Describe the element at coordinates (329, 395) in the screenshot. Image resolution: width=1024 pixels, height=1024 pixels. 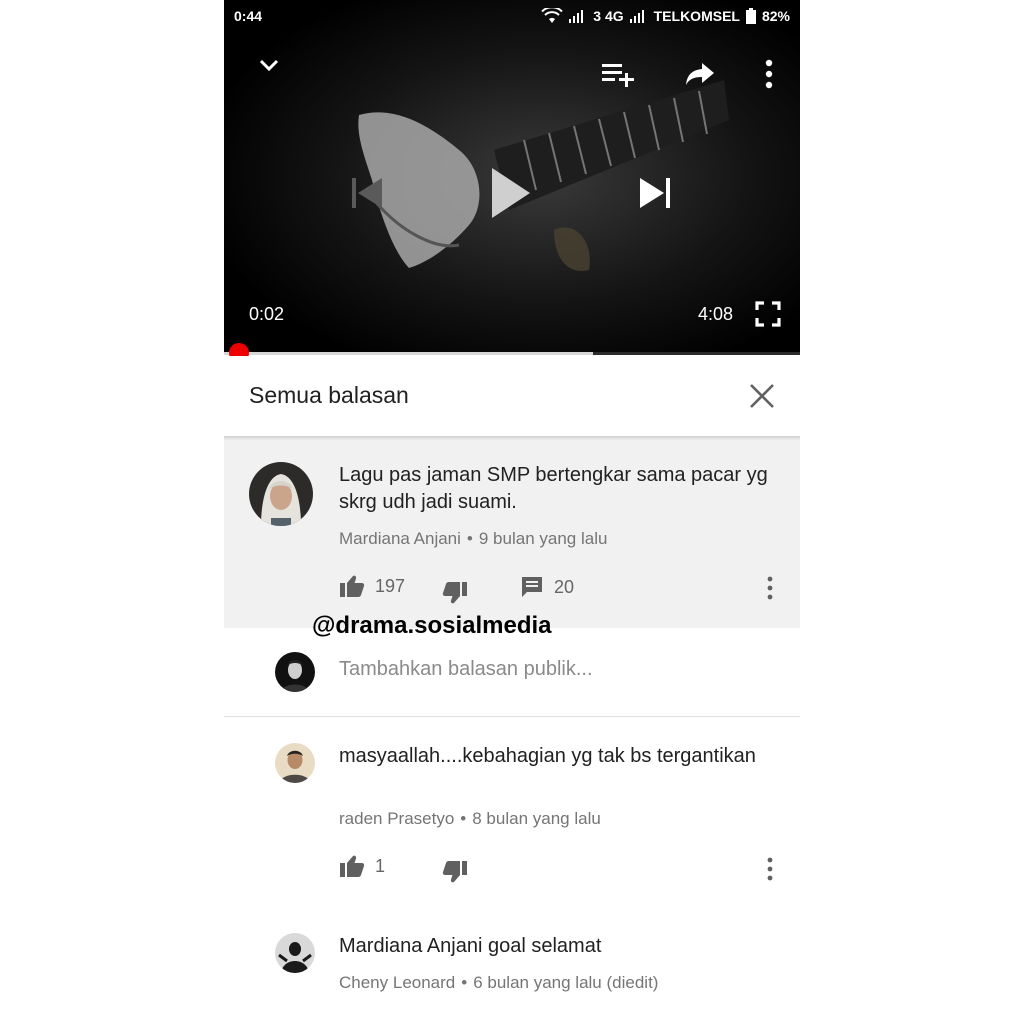
I see `replies-title: Semua balasan` at that location.